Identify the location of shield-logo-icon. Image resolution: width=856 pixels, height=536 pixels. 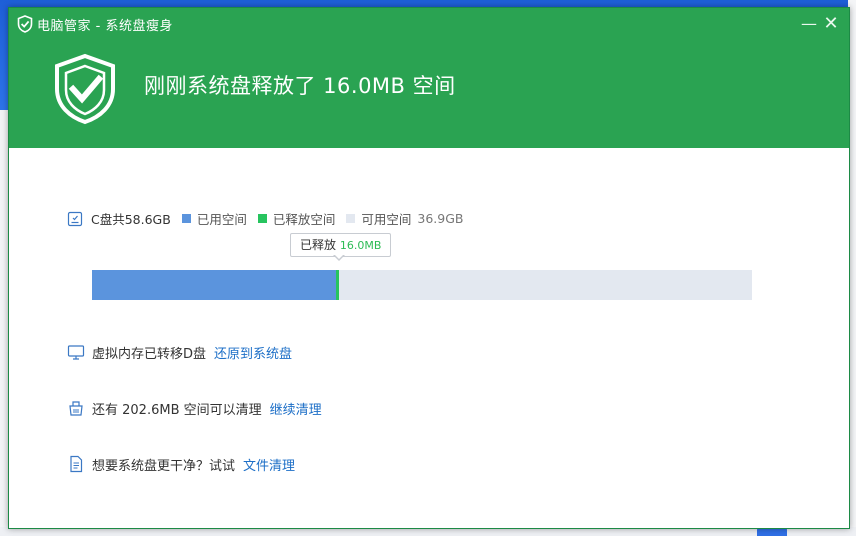
(25, 24).